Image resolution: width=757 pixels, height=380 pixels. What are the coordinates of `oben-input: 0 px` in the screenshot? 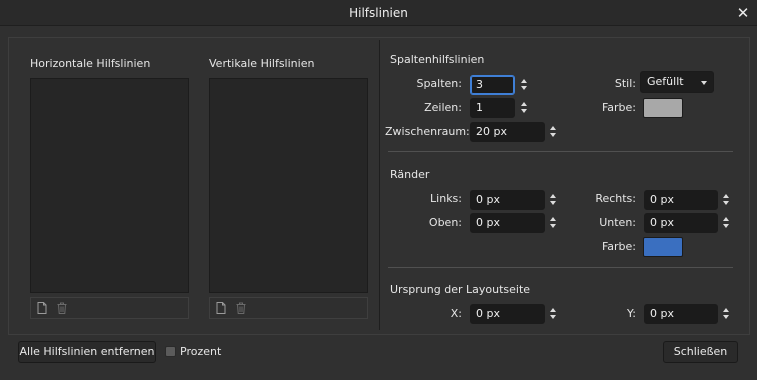 It's located at (507, 223).